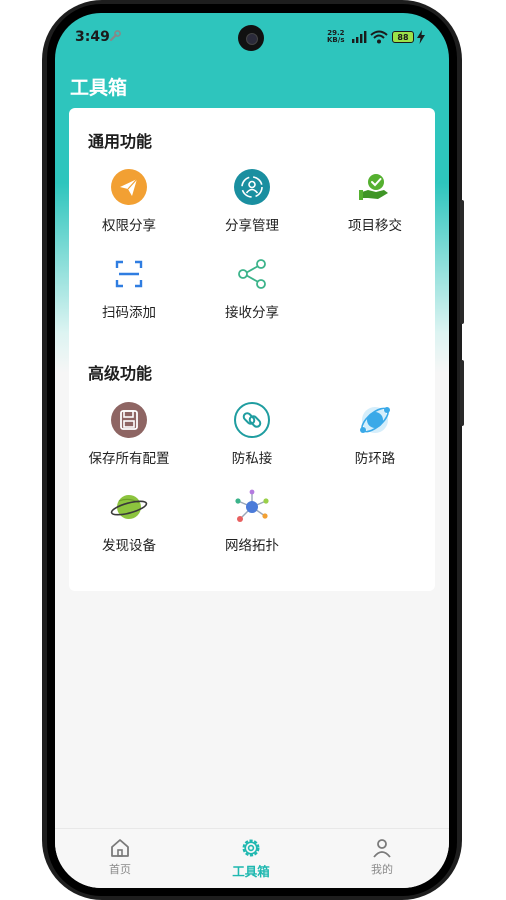 This screenshot has width=506, height=900. Describe the element at coordinates (129, 440) in the screenshot. I see `tool-save-all-config: 保存所有配置` at that location.